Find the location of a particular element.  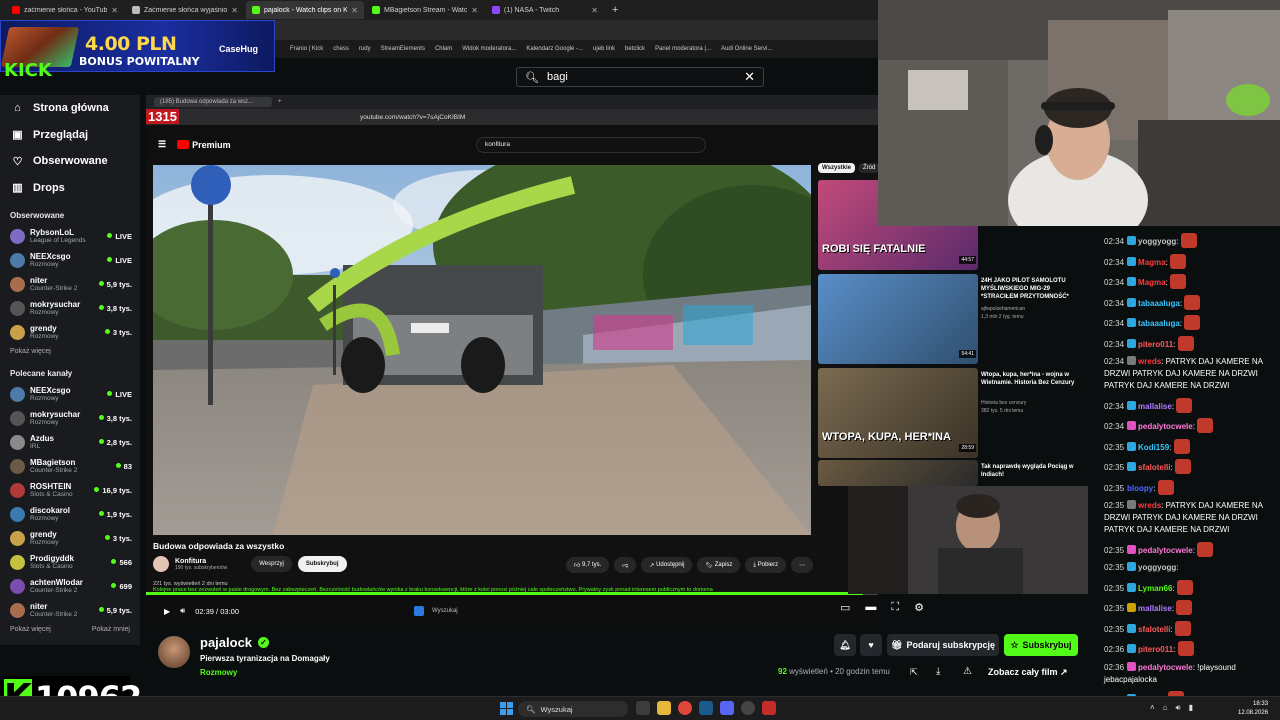

brave-icon is located at coordinates (769, 708).